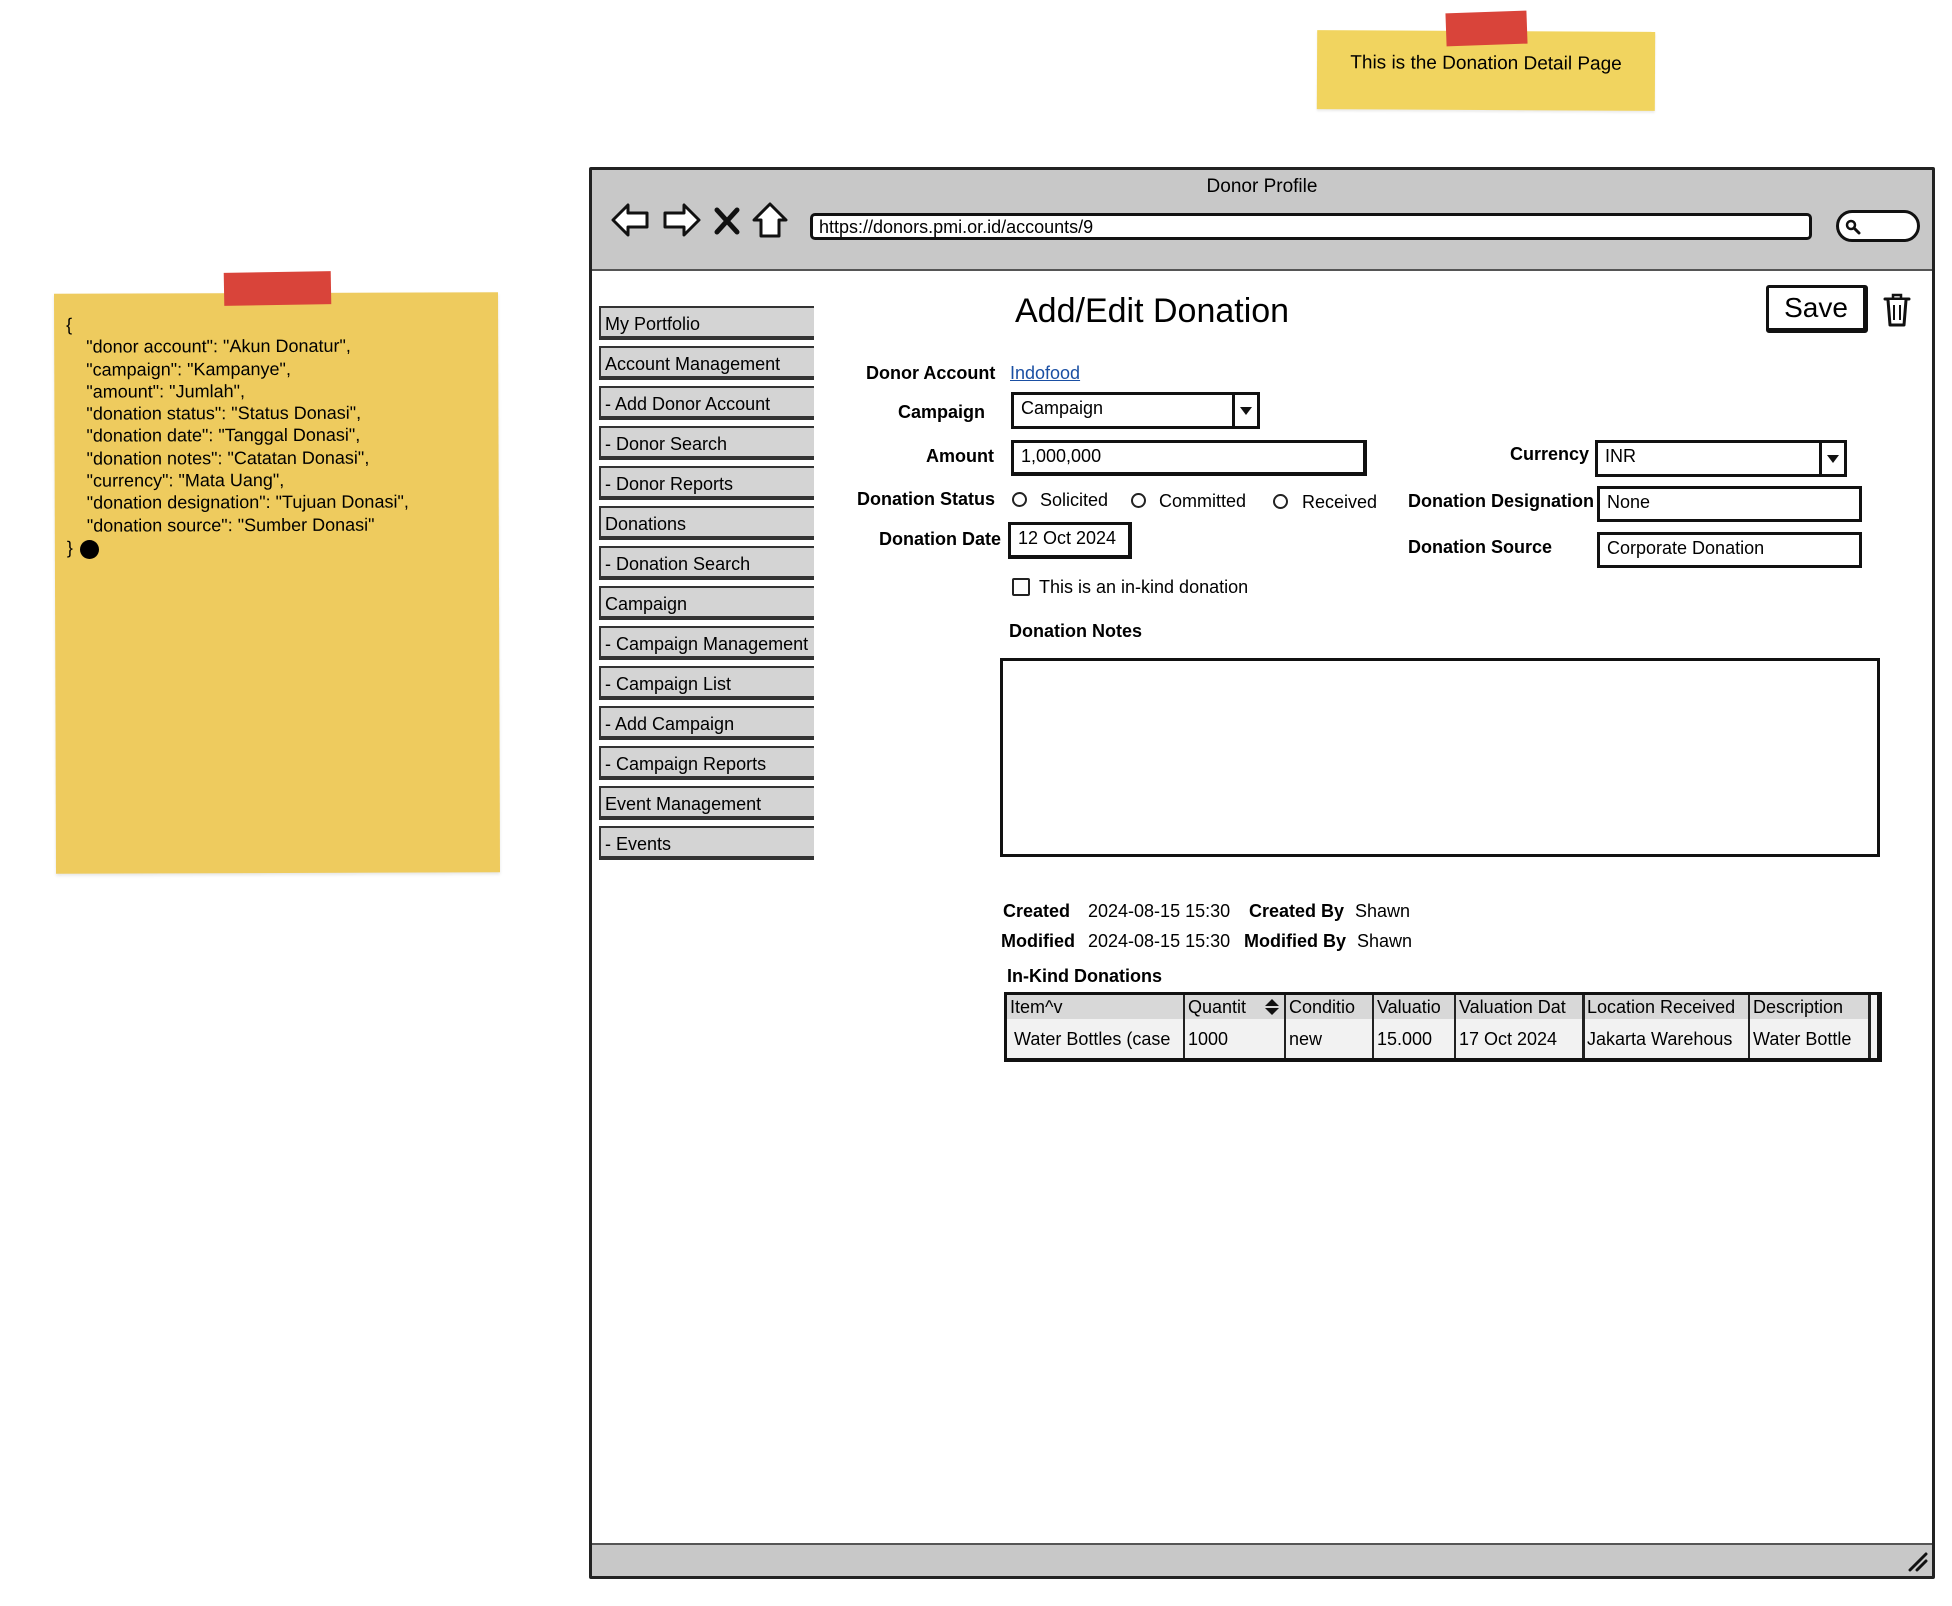 This screenshot has width=1952, height=1606. Describe the element at coordinates (1295, 941) in the screenshot. I see `modified-by-label: Modified By` at that location.